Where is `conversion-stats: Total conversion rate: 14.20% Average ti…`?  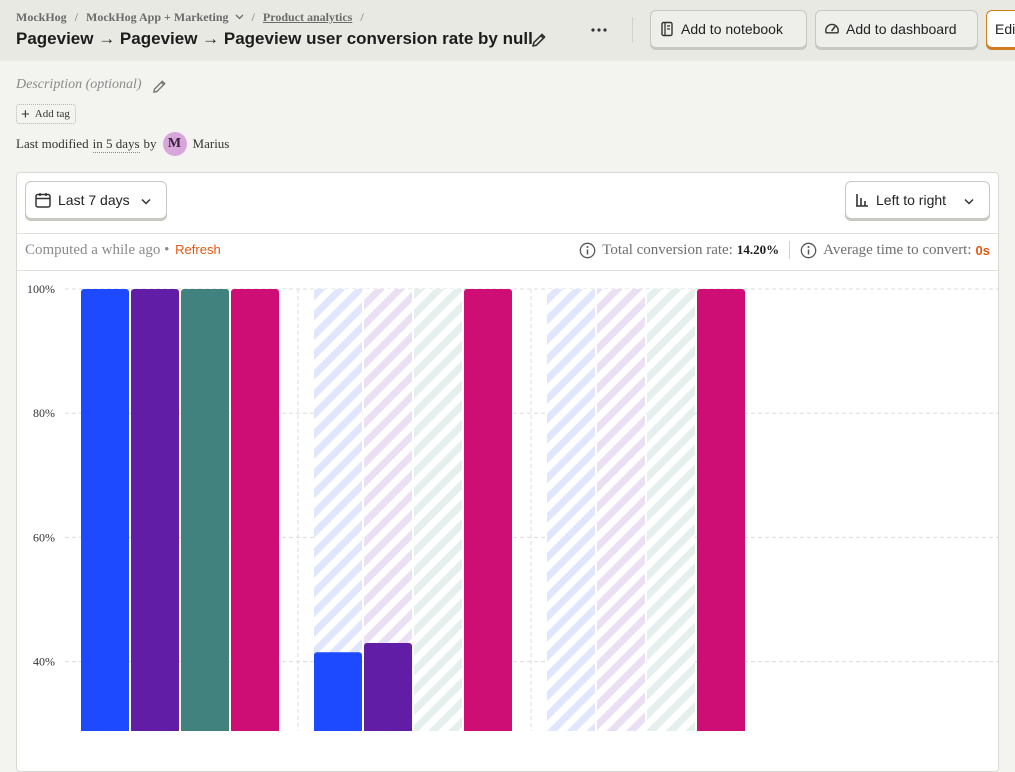
conversion-stats: Total conversion rate: 14.20% Average ti… is located at coordinates (784, 250).